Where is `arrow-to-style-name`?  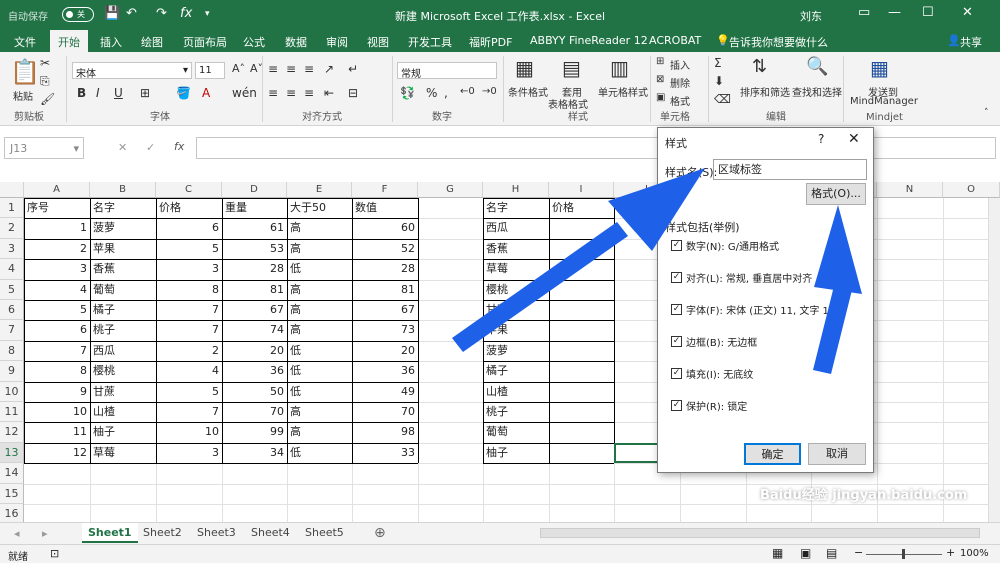
arrow-to-style-name is located at coordinates (578, 260).